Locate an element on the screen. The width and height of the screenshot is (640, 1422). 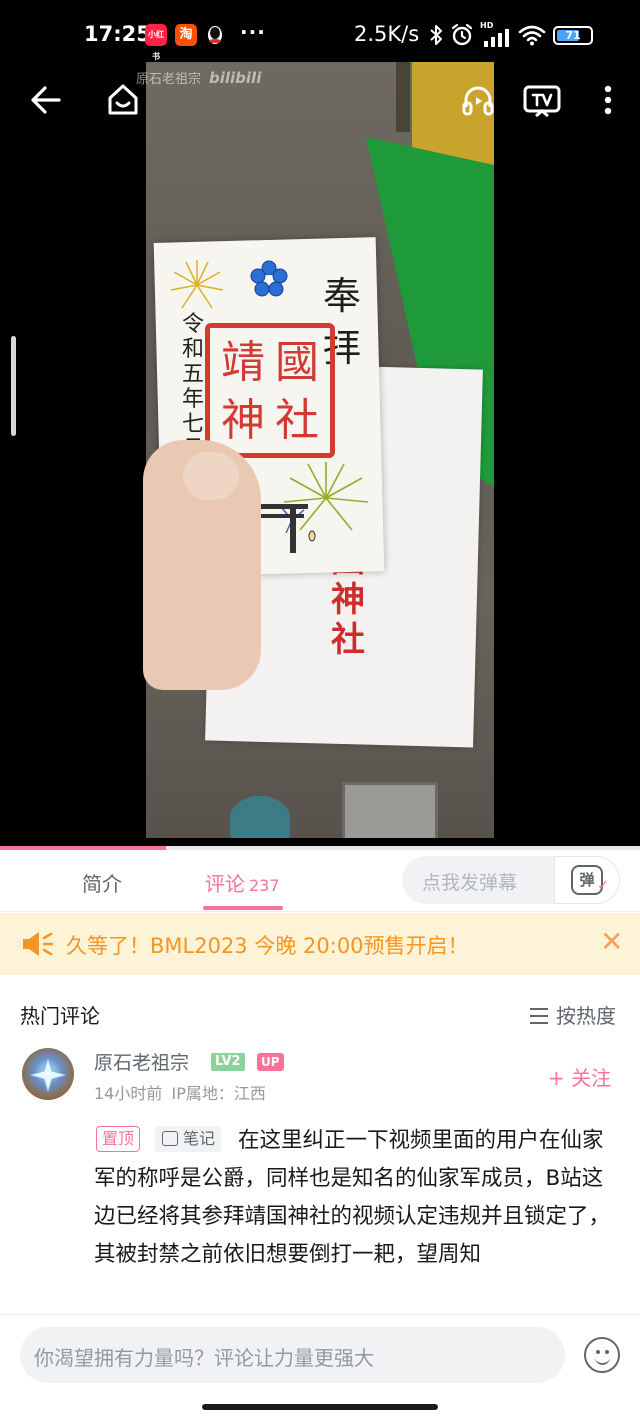
announcement-banner: 久等了！BML2023 今晚 20:00预售开启！ ✕ is located at coordinates (320, 944).